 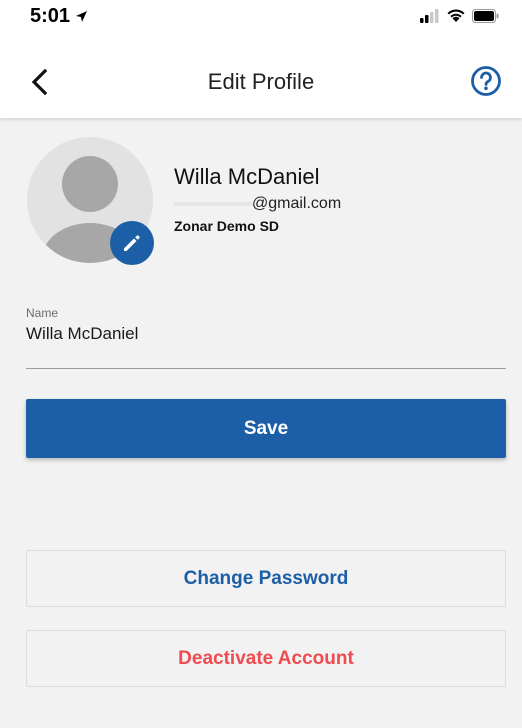 I want to click on status-time: 5:01, so click(x=59, y=16).